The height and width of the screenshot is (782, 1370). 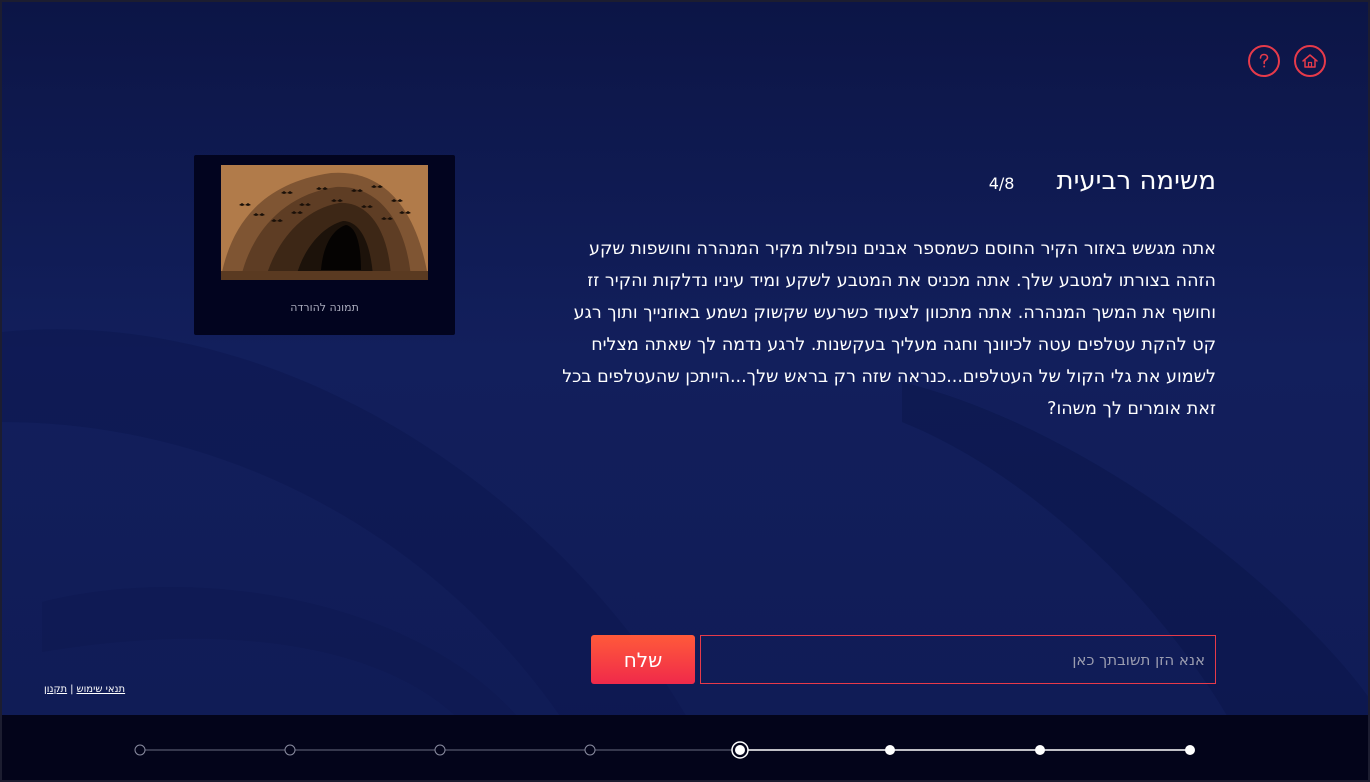 What do you see at coordinates (324, 307) in the screenshot?
I see `image-download-caption: תמונה להורדה` at bounding box center [324, 307].